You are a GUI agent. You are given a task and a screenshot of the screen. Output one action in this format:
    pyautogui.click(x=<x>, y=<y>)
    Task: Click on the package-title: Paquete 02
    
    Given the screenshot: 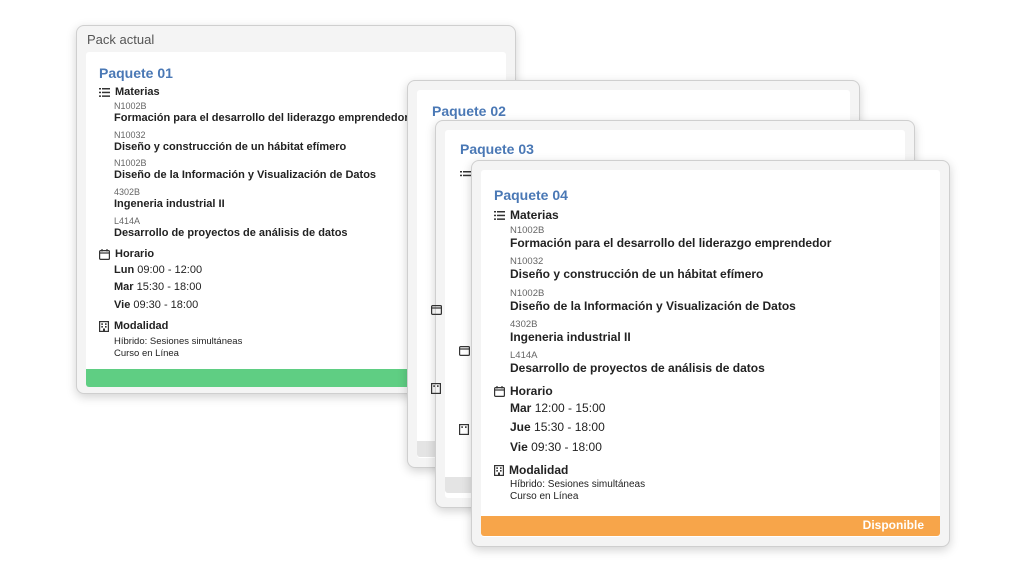 What is the action you would take?
    pyautogui.click(x=469, y=111)
    